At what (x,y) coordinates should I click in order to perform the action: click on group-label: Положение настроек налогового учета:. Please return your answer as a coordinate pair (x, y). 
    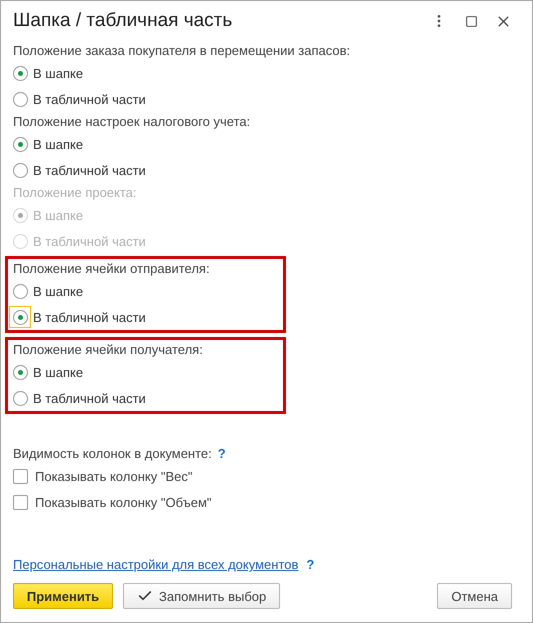
    Looking at the image, I should click on (132, 122).